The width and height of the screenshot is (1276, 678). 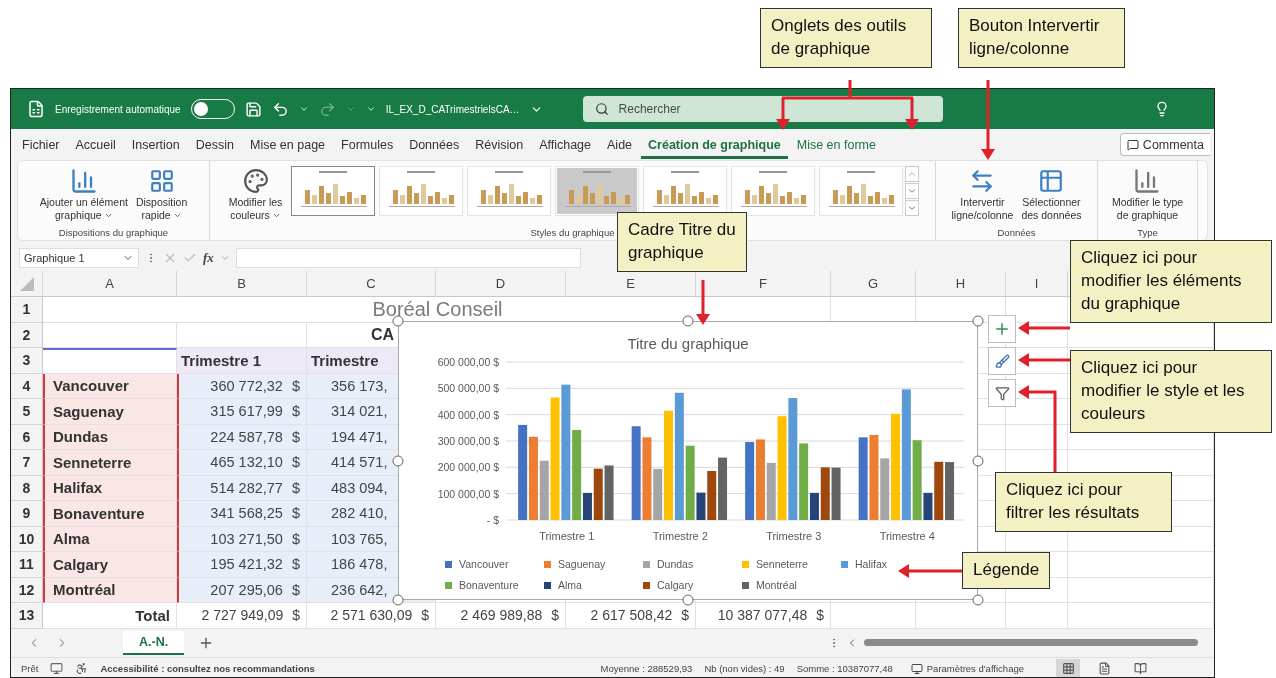 What do you see at coordinates (242, 463) in the screenshot?
I see `table-cell: 465 132,10 $` at bounding box center [242, 463].